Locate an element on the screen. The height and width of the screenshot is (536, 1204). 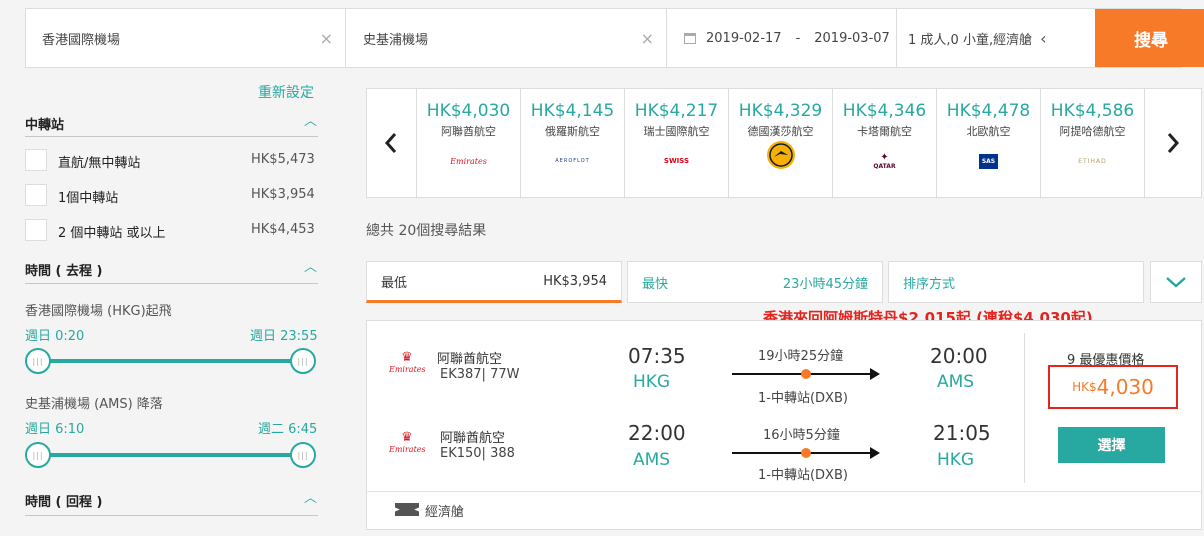
leg-departure-time: 07:35 is located at coordinates (657, 356).